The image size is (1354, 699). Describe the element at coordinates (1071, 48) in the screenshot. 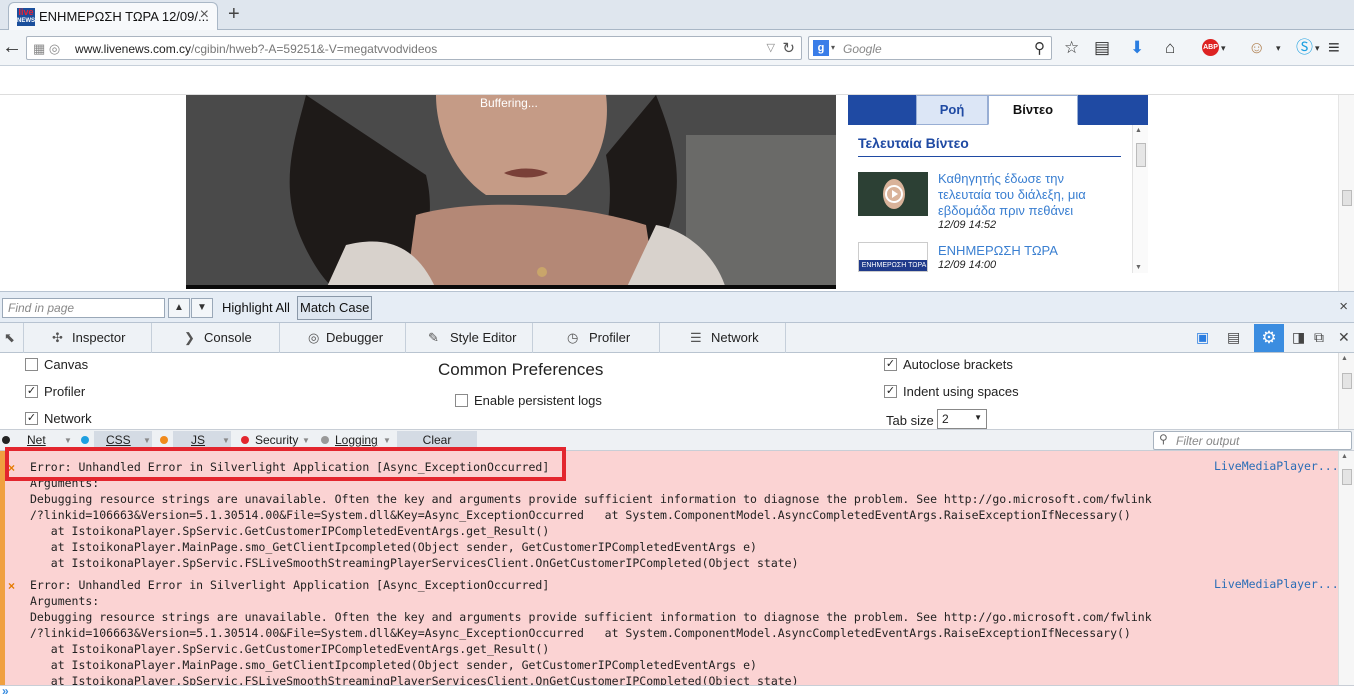

I see `bookmark-star-icon: ☆` at that location.